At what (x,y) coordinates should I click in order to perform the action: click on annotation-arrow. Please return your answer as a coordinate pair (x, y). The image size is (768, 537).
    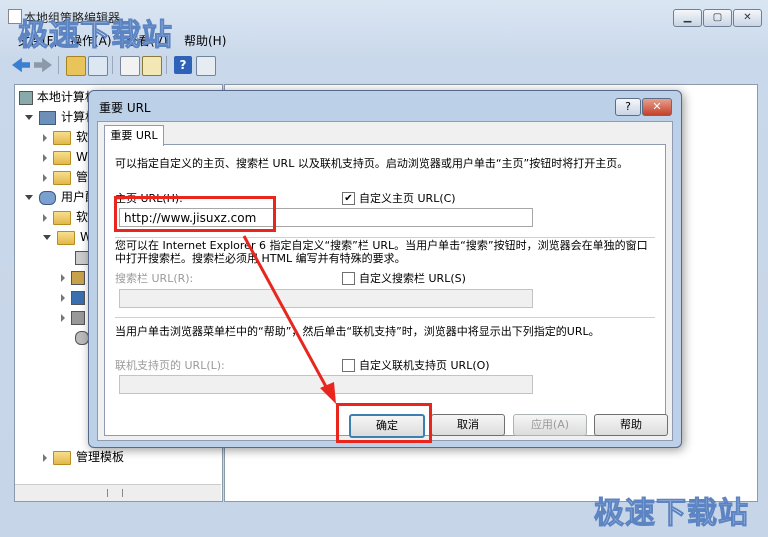
    Looking at the image, I should click on (289, 319).